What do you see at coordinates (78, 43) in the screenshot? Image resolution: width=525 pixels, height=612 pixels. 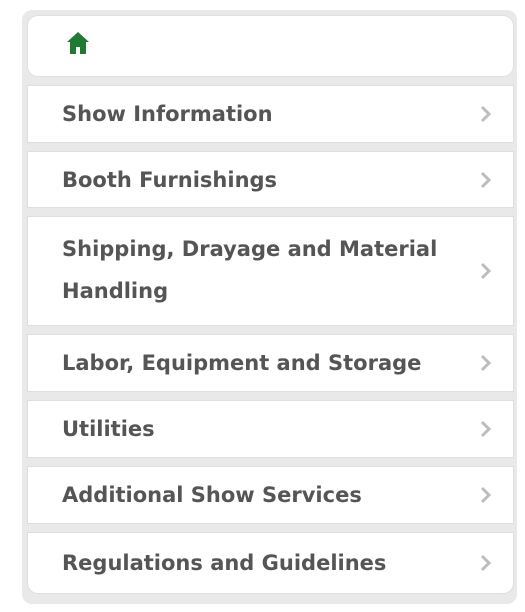 I see `home-icon` at bounding box center [78, 43].